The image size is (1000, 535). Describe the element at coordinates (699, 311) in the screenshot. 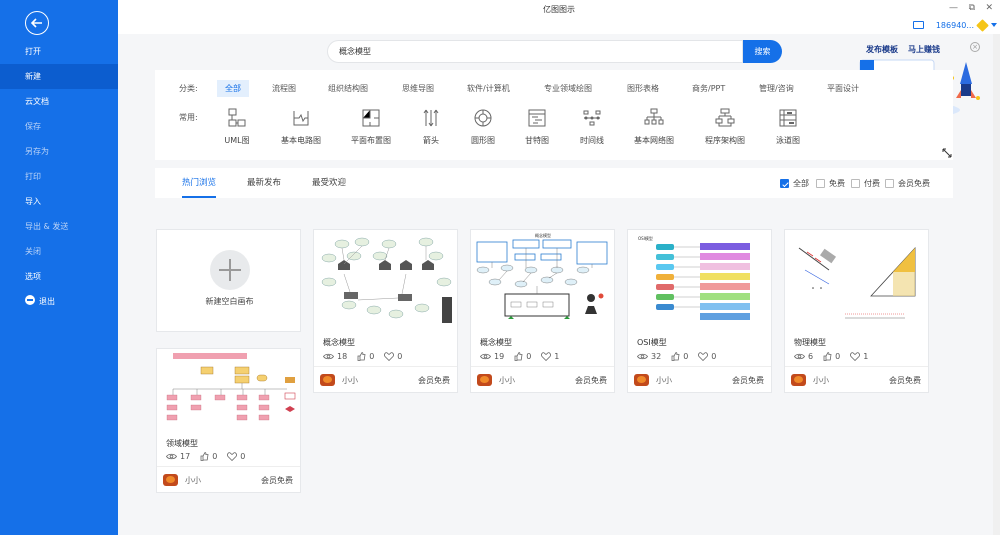

I see `template-card: OSI模型 OSI模型 32 0 0 小小 会员免费` at that location.